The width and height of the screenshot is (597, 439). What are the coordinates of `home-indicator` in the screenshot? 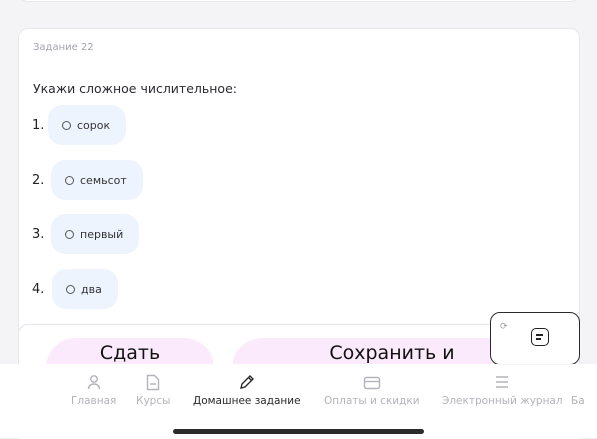 It's located at (298, 431).